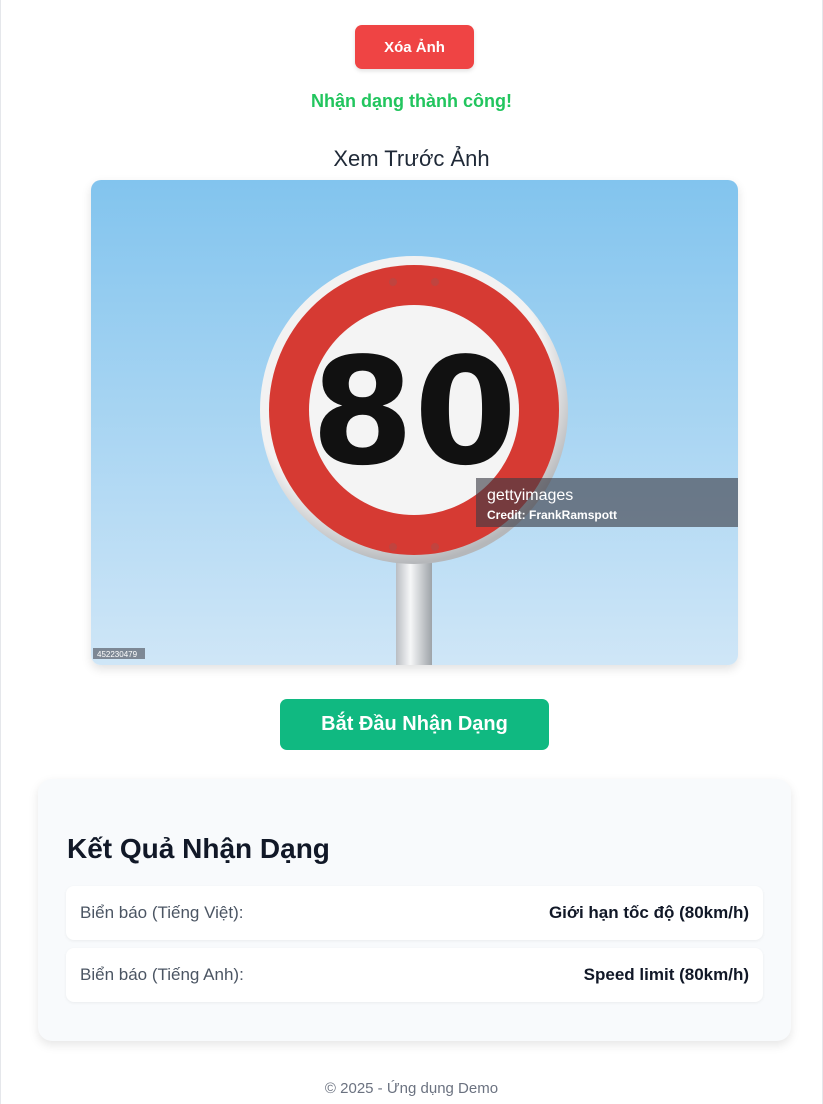  Describe the element at coordinates (552, 515) in the screenshot. I see `watermark-credit: Credit: FrankRamspott` at that location.